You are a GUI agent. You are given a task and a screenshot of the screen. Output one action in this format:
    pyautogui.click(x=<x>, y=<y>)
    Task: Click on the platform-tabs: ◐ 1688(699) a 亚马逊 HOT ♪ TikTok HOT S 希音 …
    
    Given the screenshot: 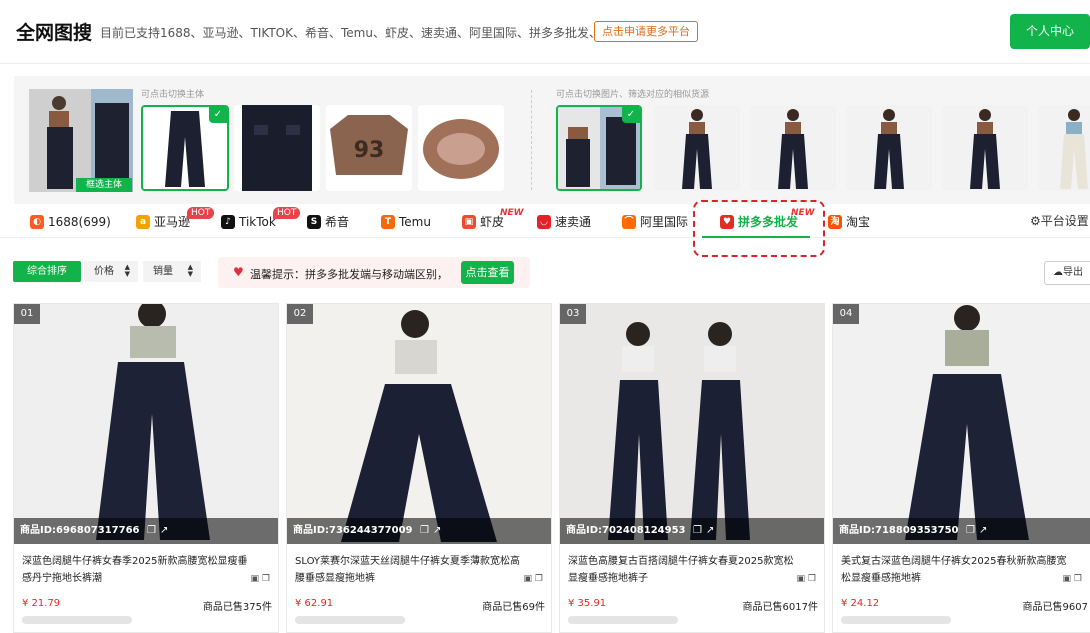 What is the action you would take?
    pyautogui.click(x=545, y=221)
    